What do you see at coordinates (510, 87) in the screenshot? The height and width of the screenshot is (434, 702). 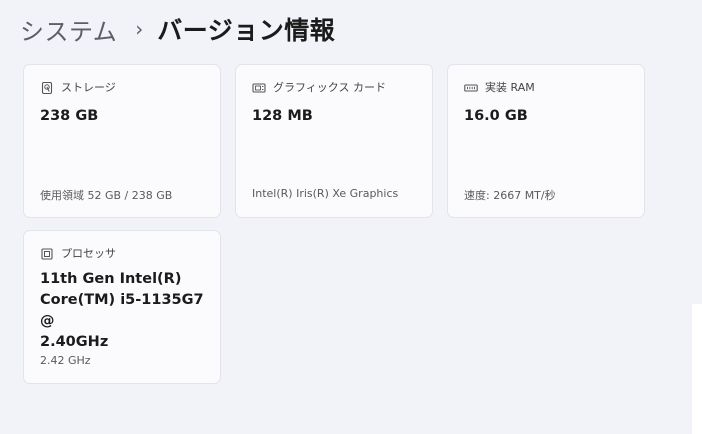 I see `ram-card-title: 実装 RAM` at bounding box center [510, 87].